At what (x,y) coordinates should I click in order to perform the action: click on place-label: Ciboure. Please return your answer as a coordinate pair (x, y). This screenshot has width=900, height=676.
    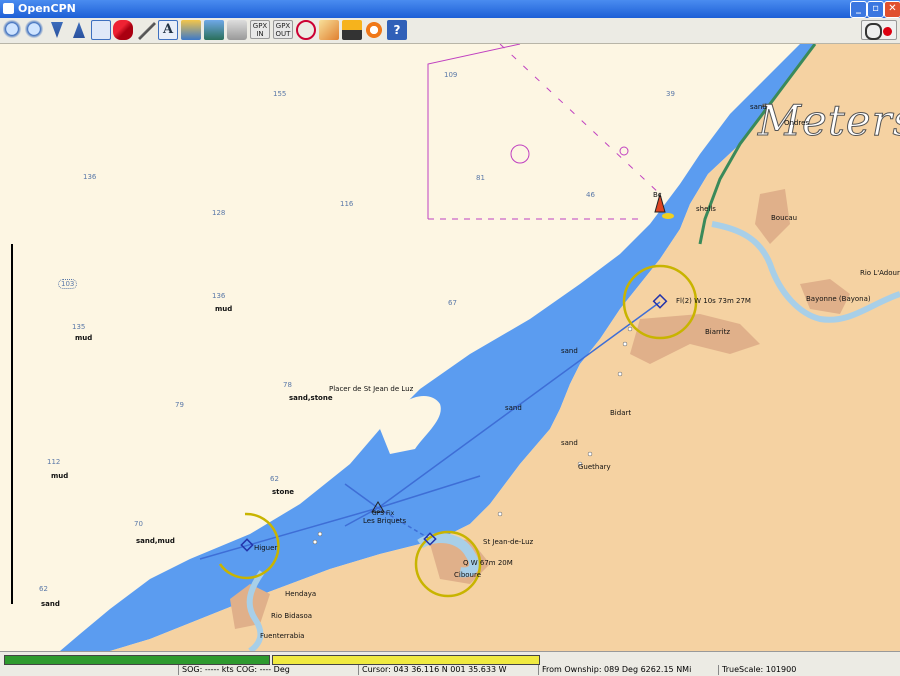
    Looking at the image, I should click on (468, 575).